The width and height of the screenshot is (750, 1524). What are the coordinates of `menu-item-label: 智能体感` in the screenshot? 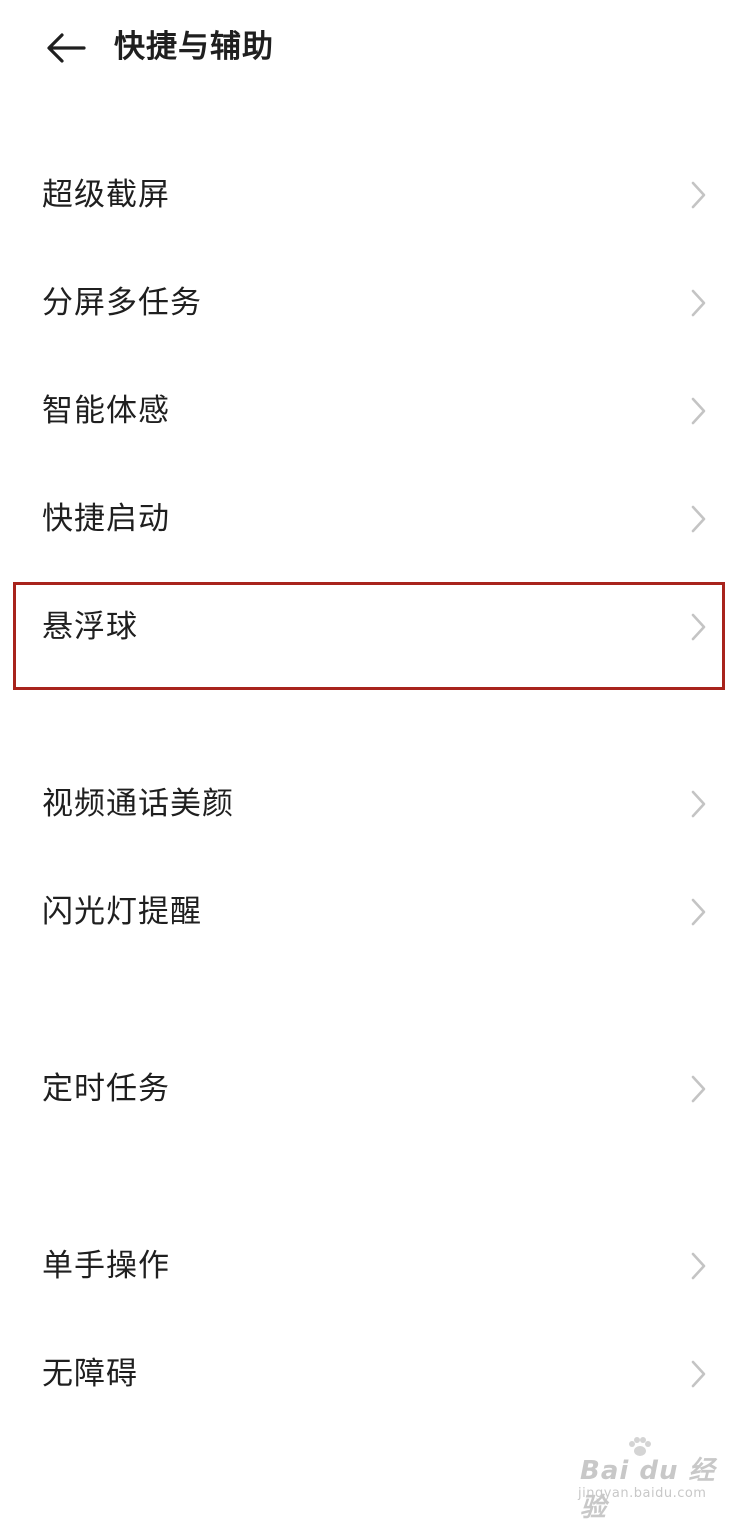 It's located at (106, 411).